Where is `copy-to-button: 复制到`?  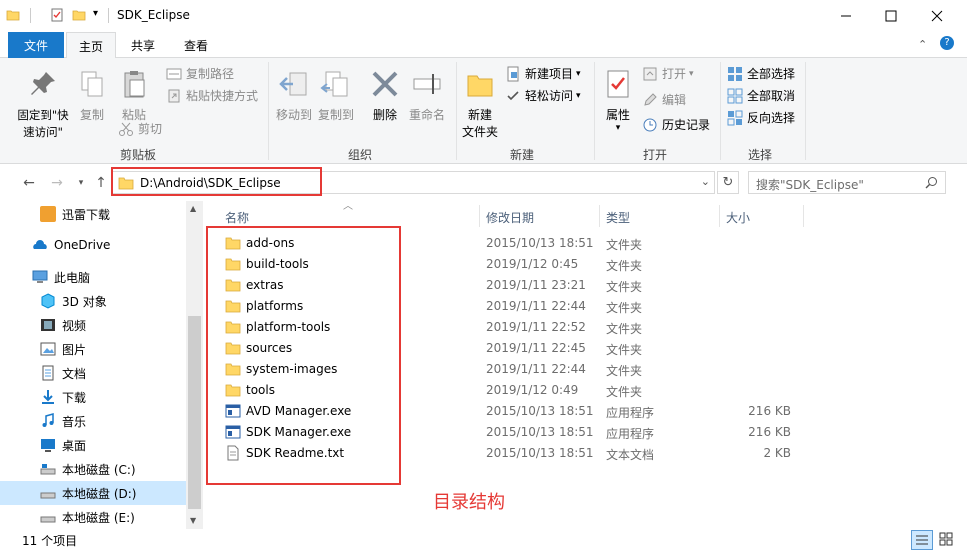
copy-to-button: 复制到 is located at coordinates (336, 96).